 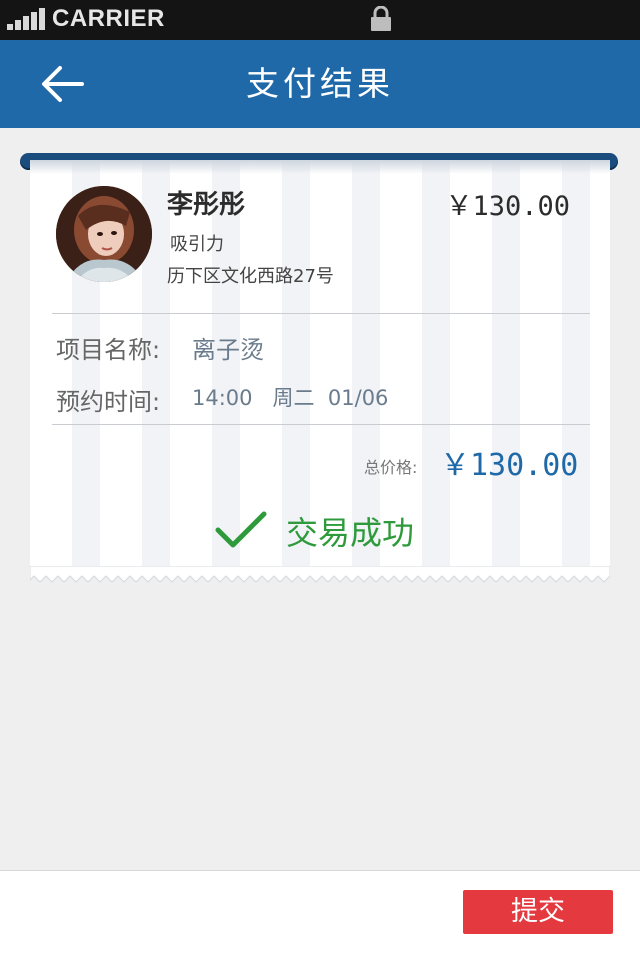 What do you see at coordinates (108, 18) in the screenshot?
I see `carrier-name: CARRIER` at bounding box center [108, 18].